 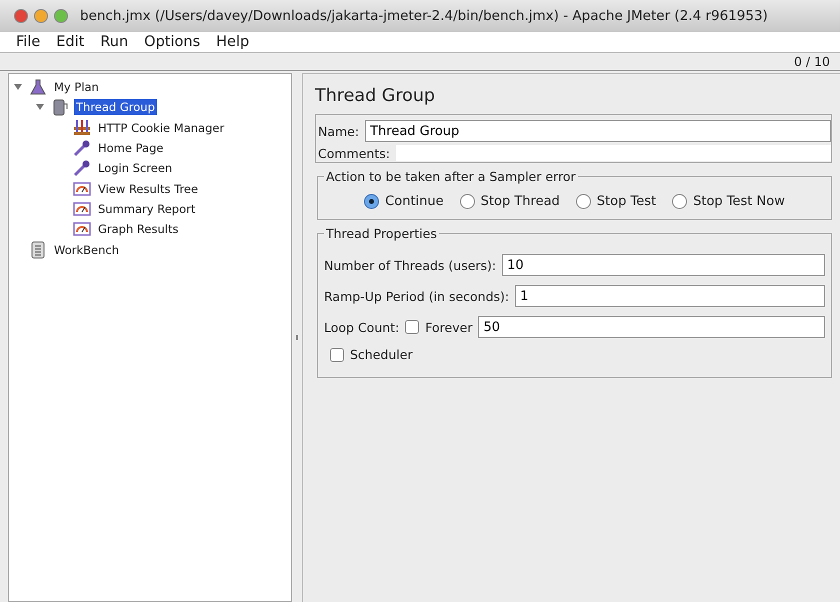 What do you see at coordinates (161, 128) in the screenshot?
I see `tree-item: HTTP Cookie Manager` at bounding box center [161, 128].